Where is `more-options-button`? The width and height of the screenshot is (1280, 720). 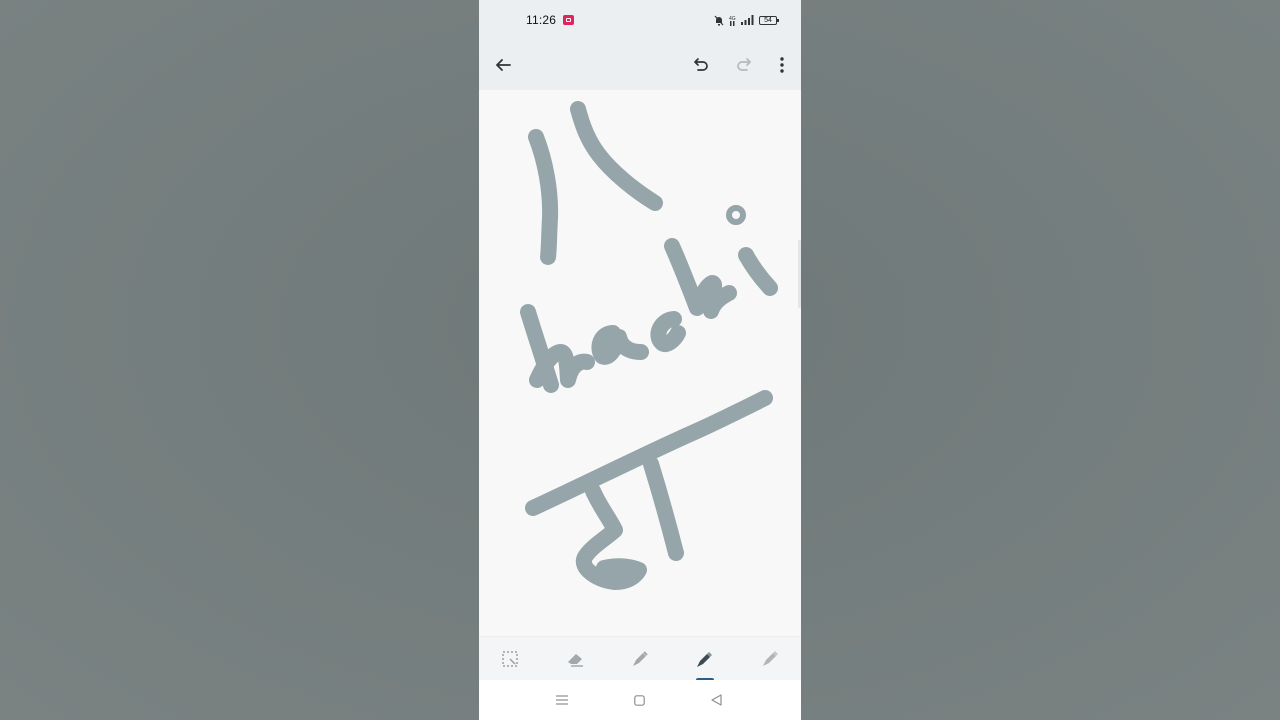
more-options-button is located at coordinates (782, 65).